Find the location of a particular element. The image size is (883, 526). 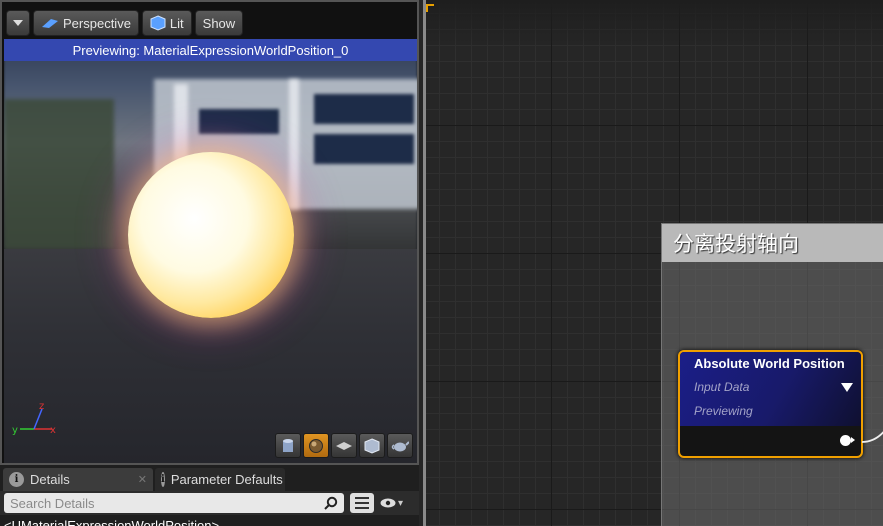

chevron-down-icon: ▾ is located at coordinates (401, 503).